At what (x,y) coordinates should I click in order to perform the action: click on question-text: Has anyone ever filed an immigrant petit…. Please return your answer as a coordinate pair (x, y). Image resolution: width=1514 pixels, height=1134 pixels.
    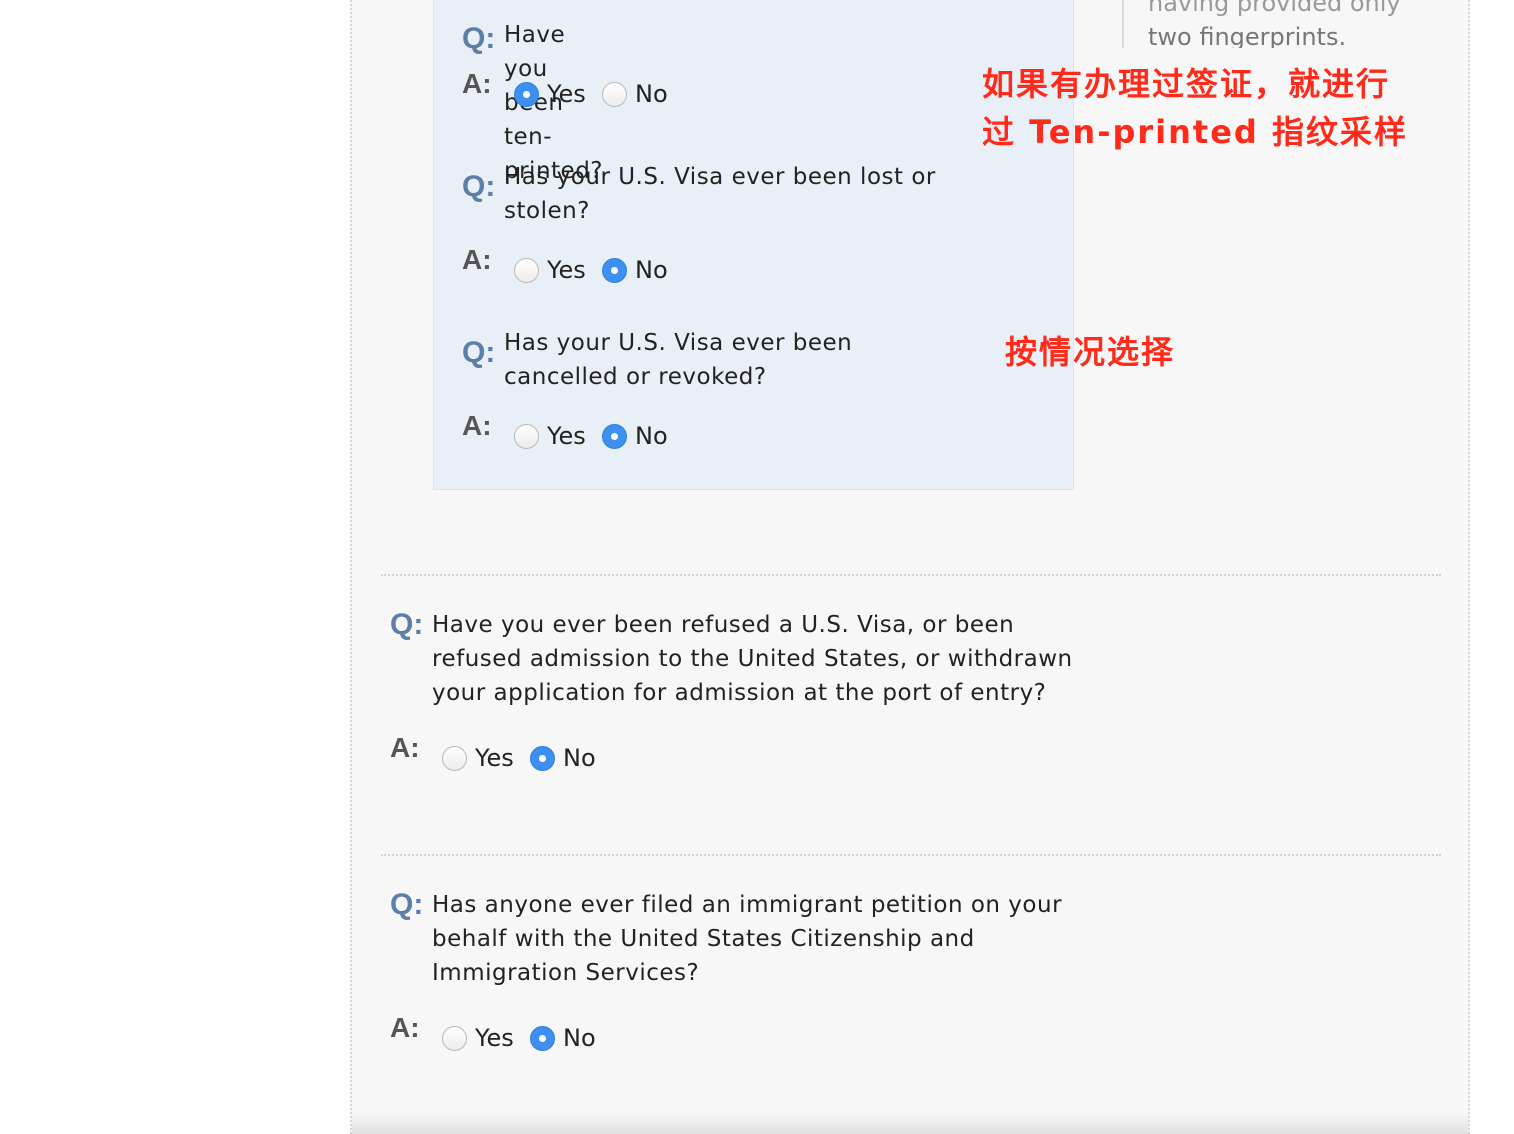
    Looking at the image, I should click on (747, 939).